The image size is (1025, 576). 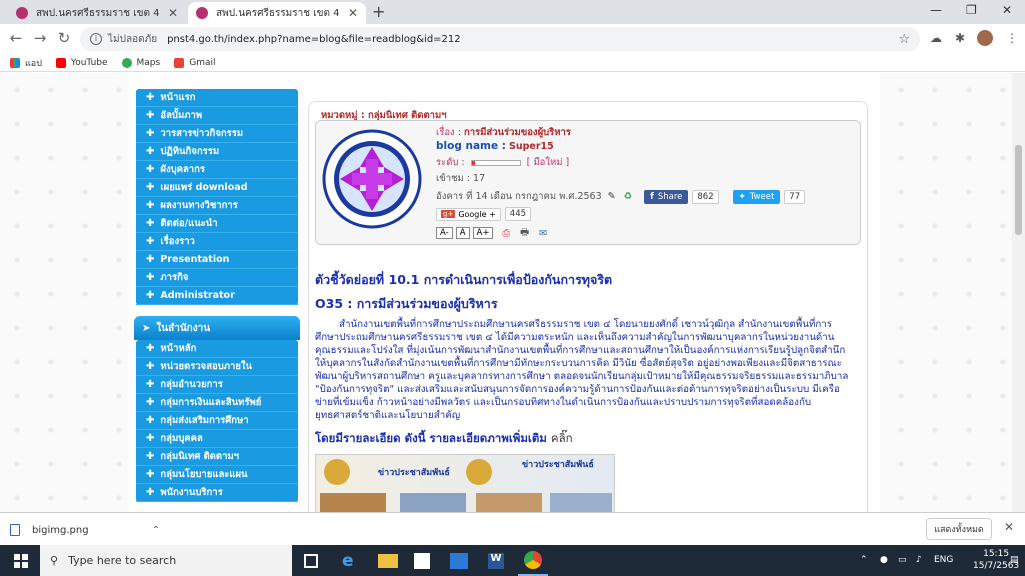 I want to click on notification-icon: ▤, so click(x=1014, y=560).